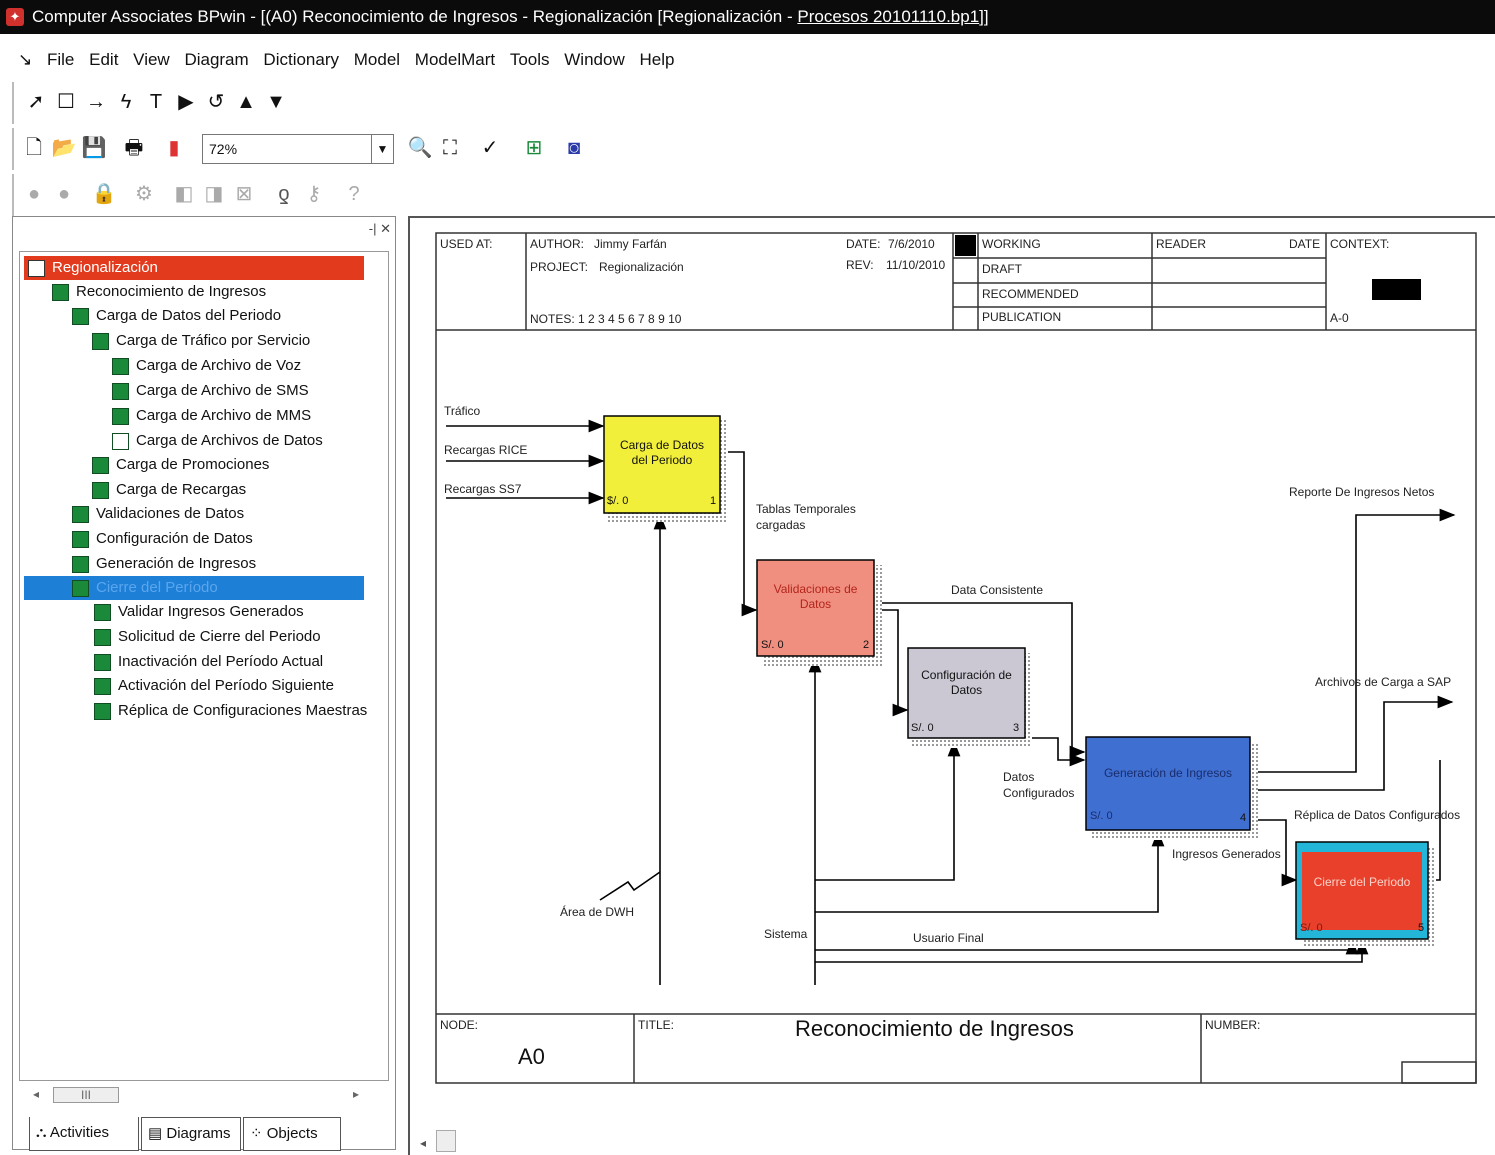  I want to click on box-4-number: 4, so click(1243, 818).